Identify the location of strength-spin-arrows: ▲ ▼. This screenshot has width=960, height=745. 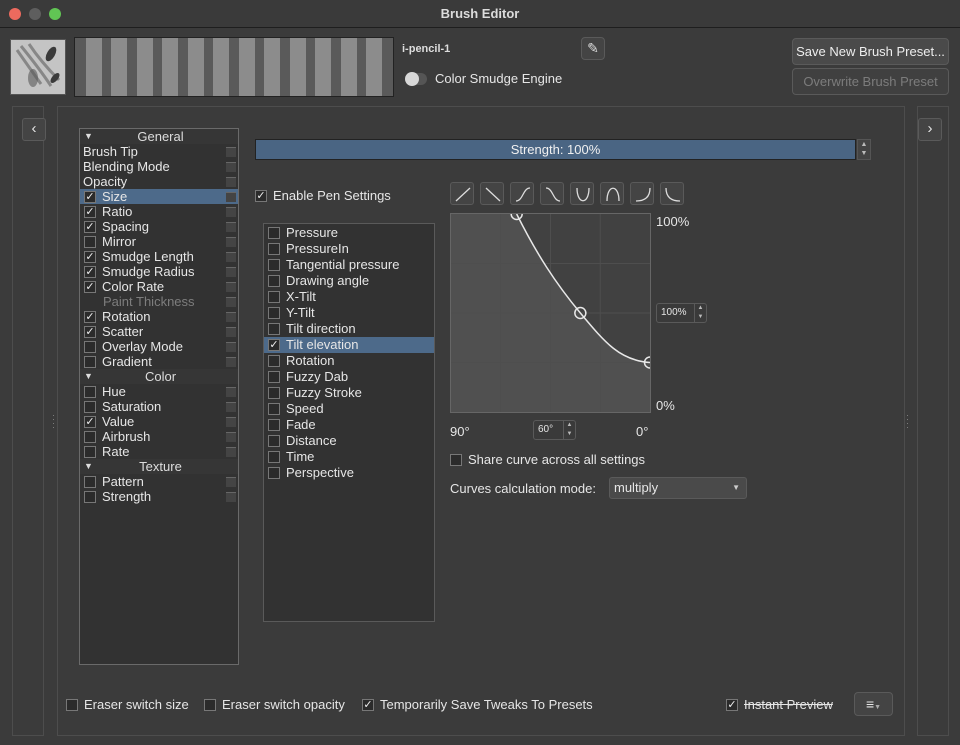
(864, 149).